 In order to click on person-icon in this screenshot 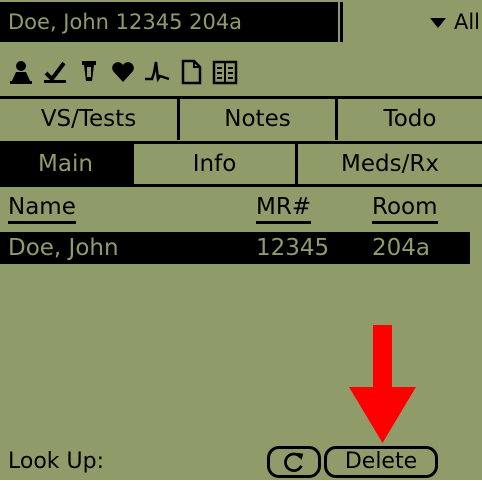, I will do `click(21, 72)`.